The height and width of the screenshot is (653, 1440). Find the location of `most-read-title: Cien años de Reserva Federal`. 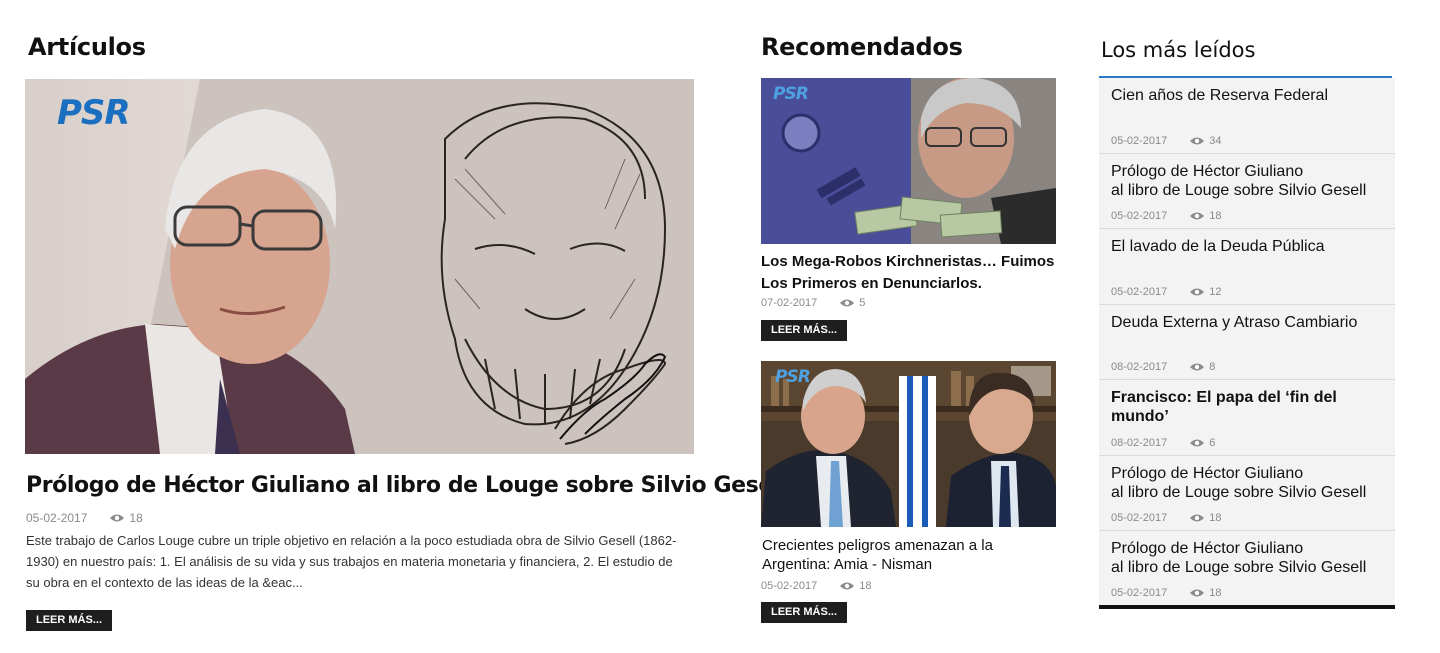

most-read-title: Cien años de Reserva Federal is located at coordinates (1247, 95).